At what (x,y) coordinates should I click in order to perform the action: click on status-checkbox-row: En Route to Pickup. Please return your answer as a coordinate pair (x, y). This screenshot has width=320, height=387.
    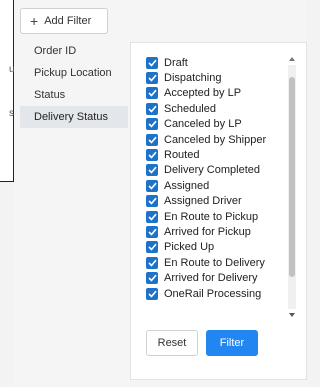
    Looking at the image, I should click on (216, 216).